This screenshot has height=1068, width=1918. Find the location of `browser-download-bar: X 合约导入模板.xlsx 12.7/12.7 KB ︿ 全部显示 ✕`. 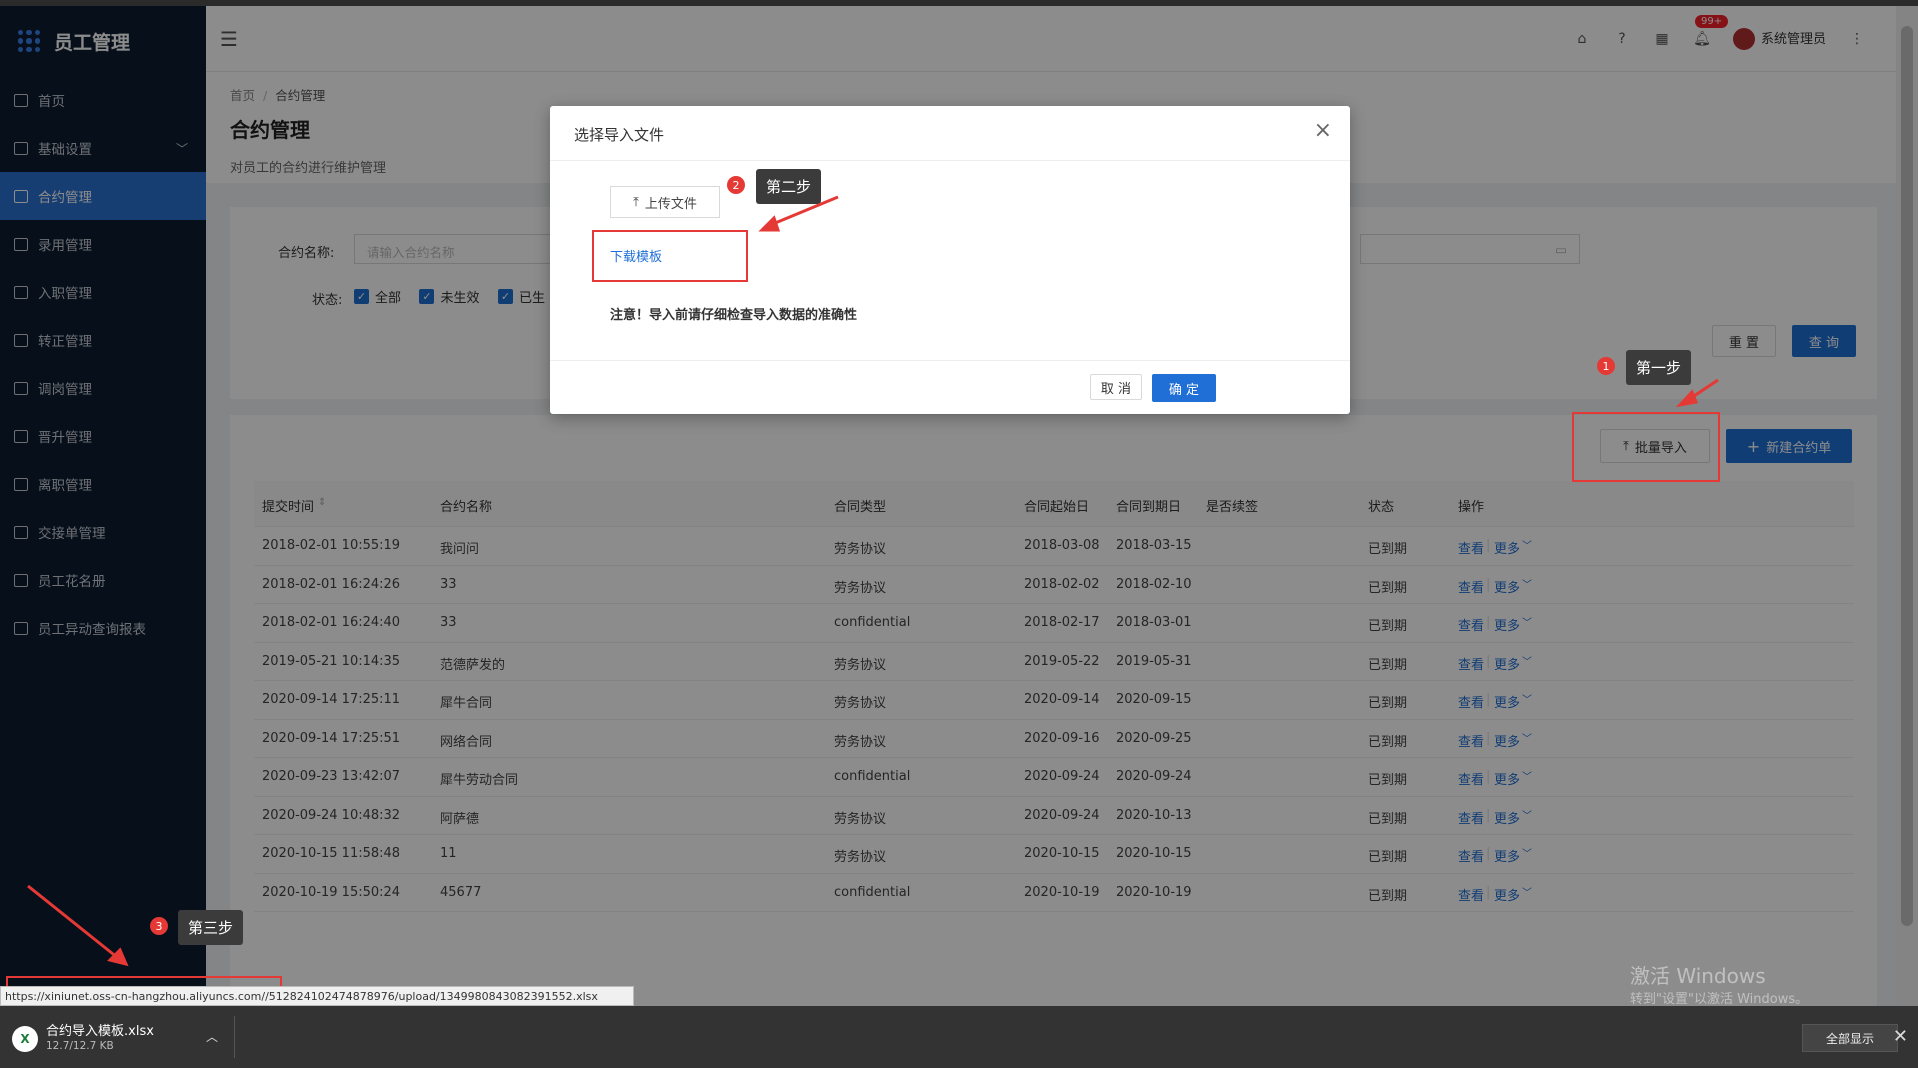

browser-download-bar: X 合约导入模板.xlsx 12.7/12.7 KB ︿ 全部显示 ✕ is located at coordinates (959, 1037).